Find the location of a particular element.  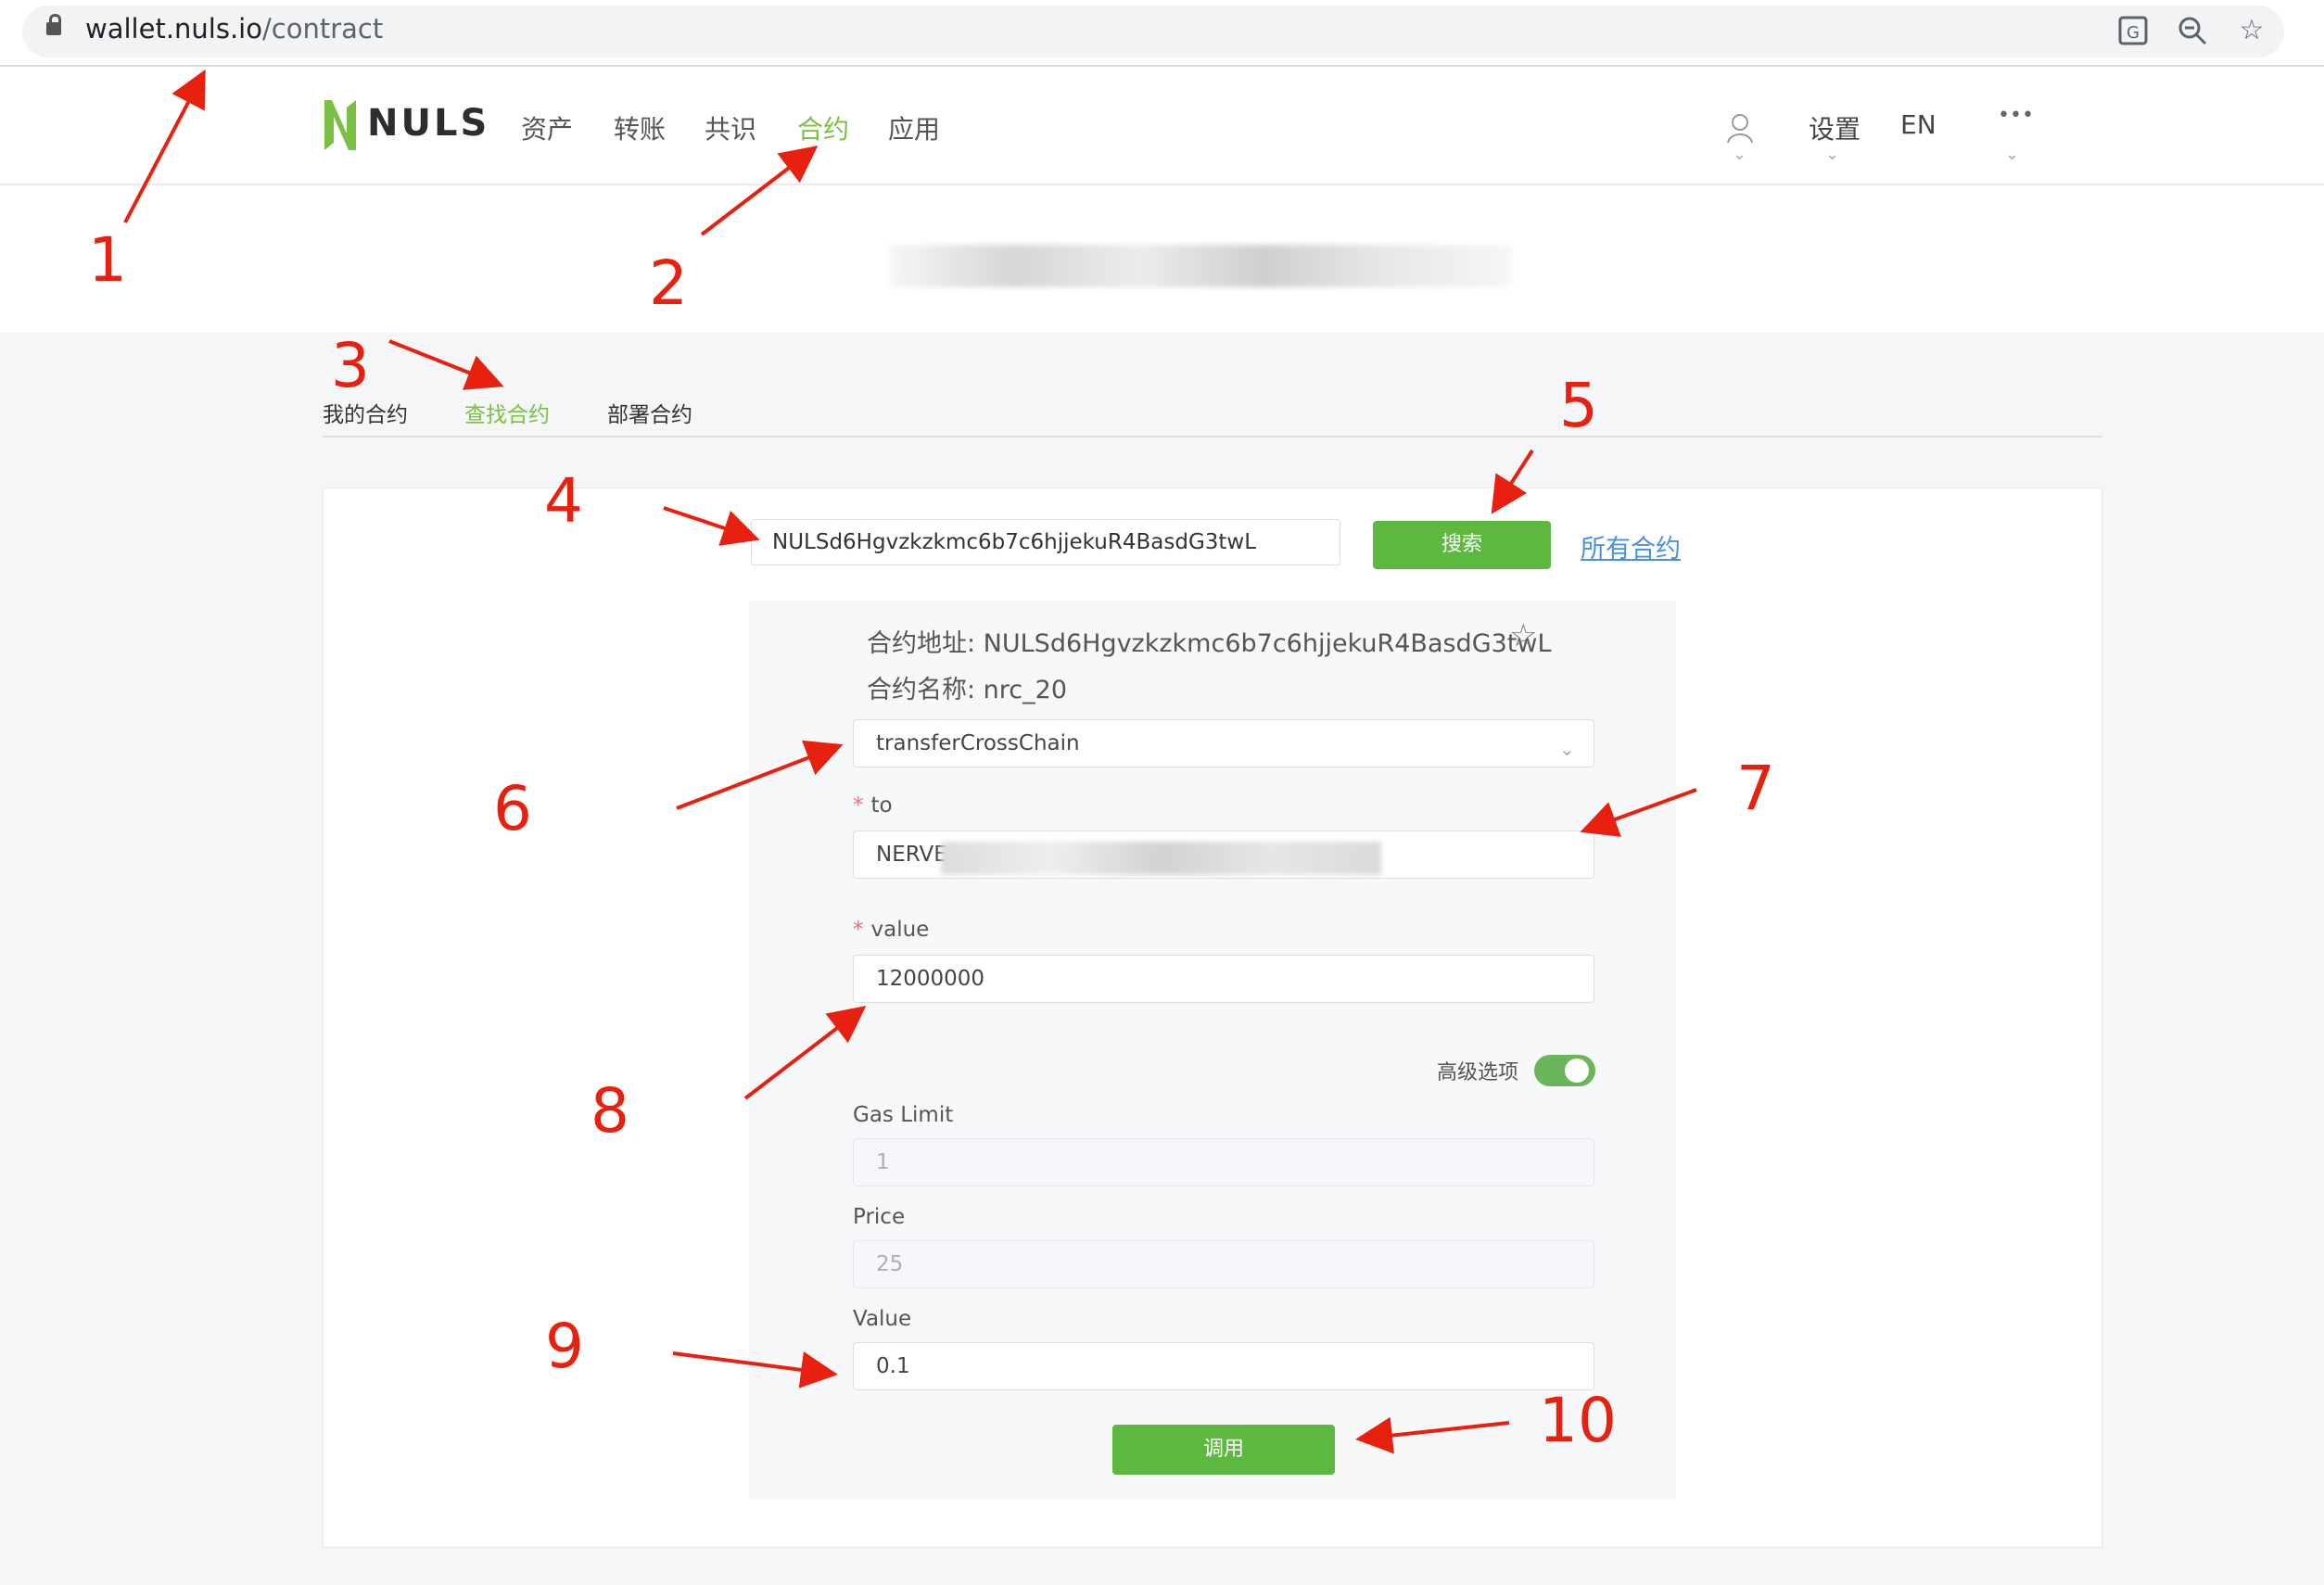

value-label: * value is located at coordinates (891, 930).